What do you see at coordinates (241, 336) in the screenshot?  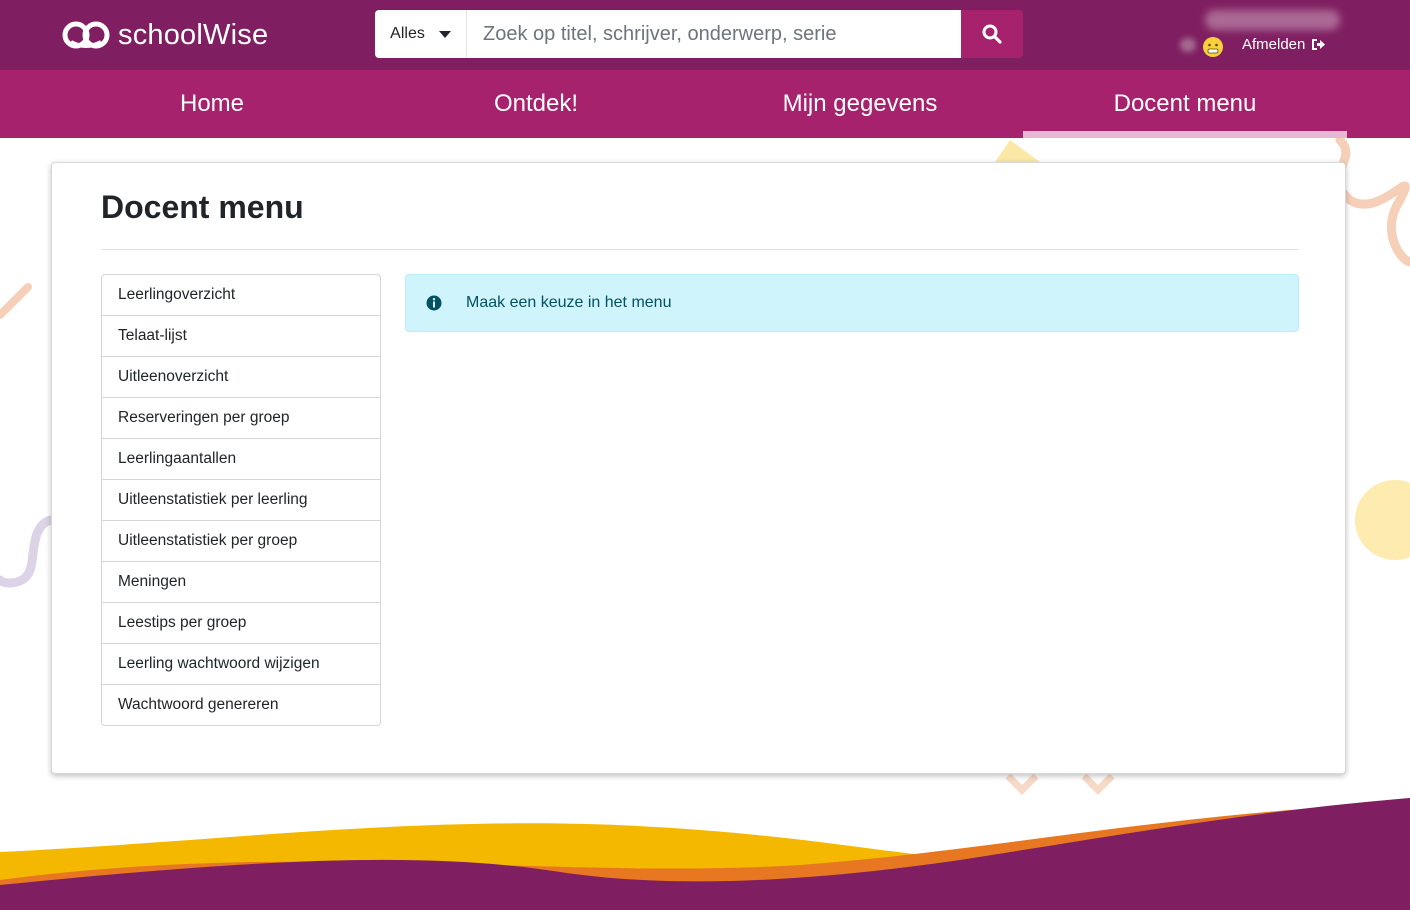 I see `menu-item-telaat-lijst: Telaat-lijst` at bounding box center [241, 336].